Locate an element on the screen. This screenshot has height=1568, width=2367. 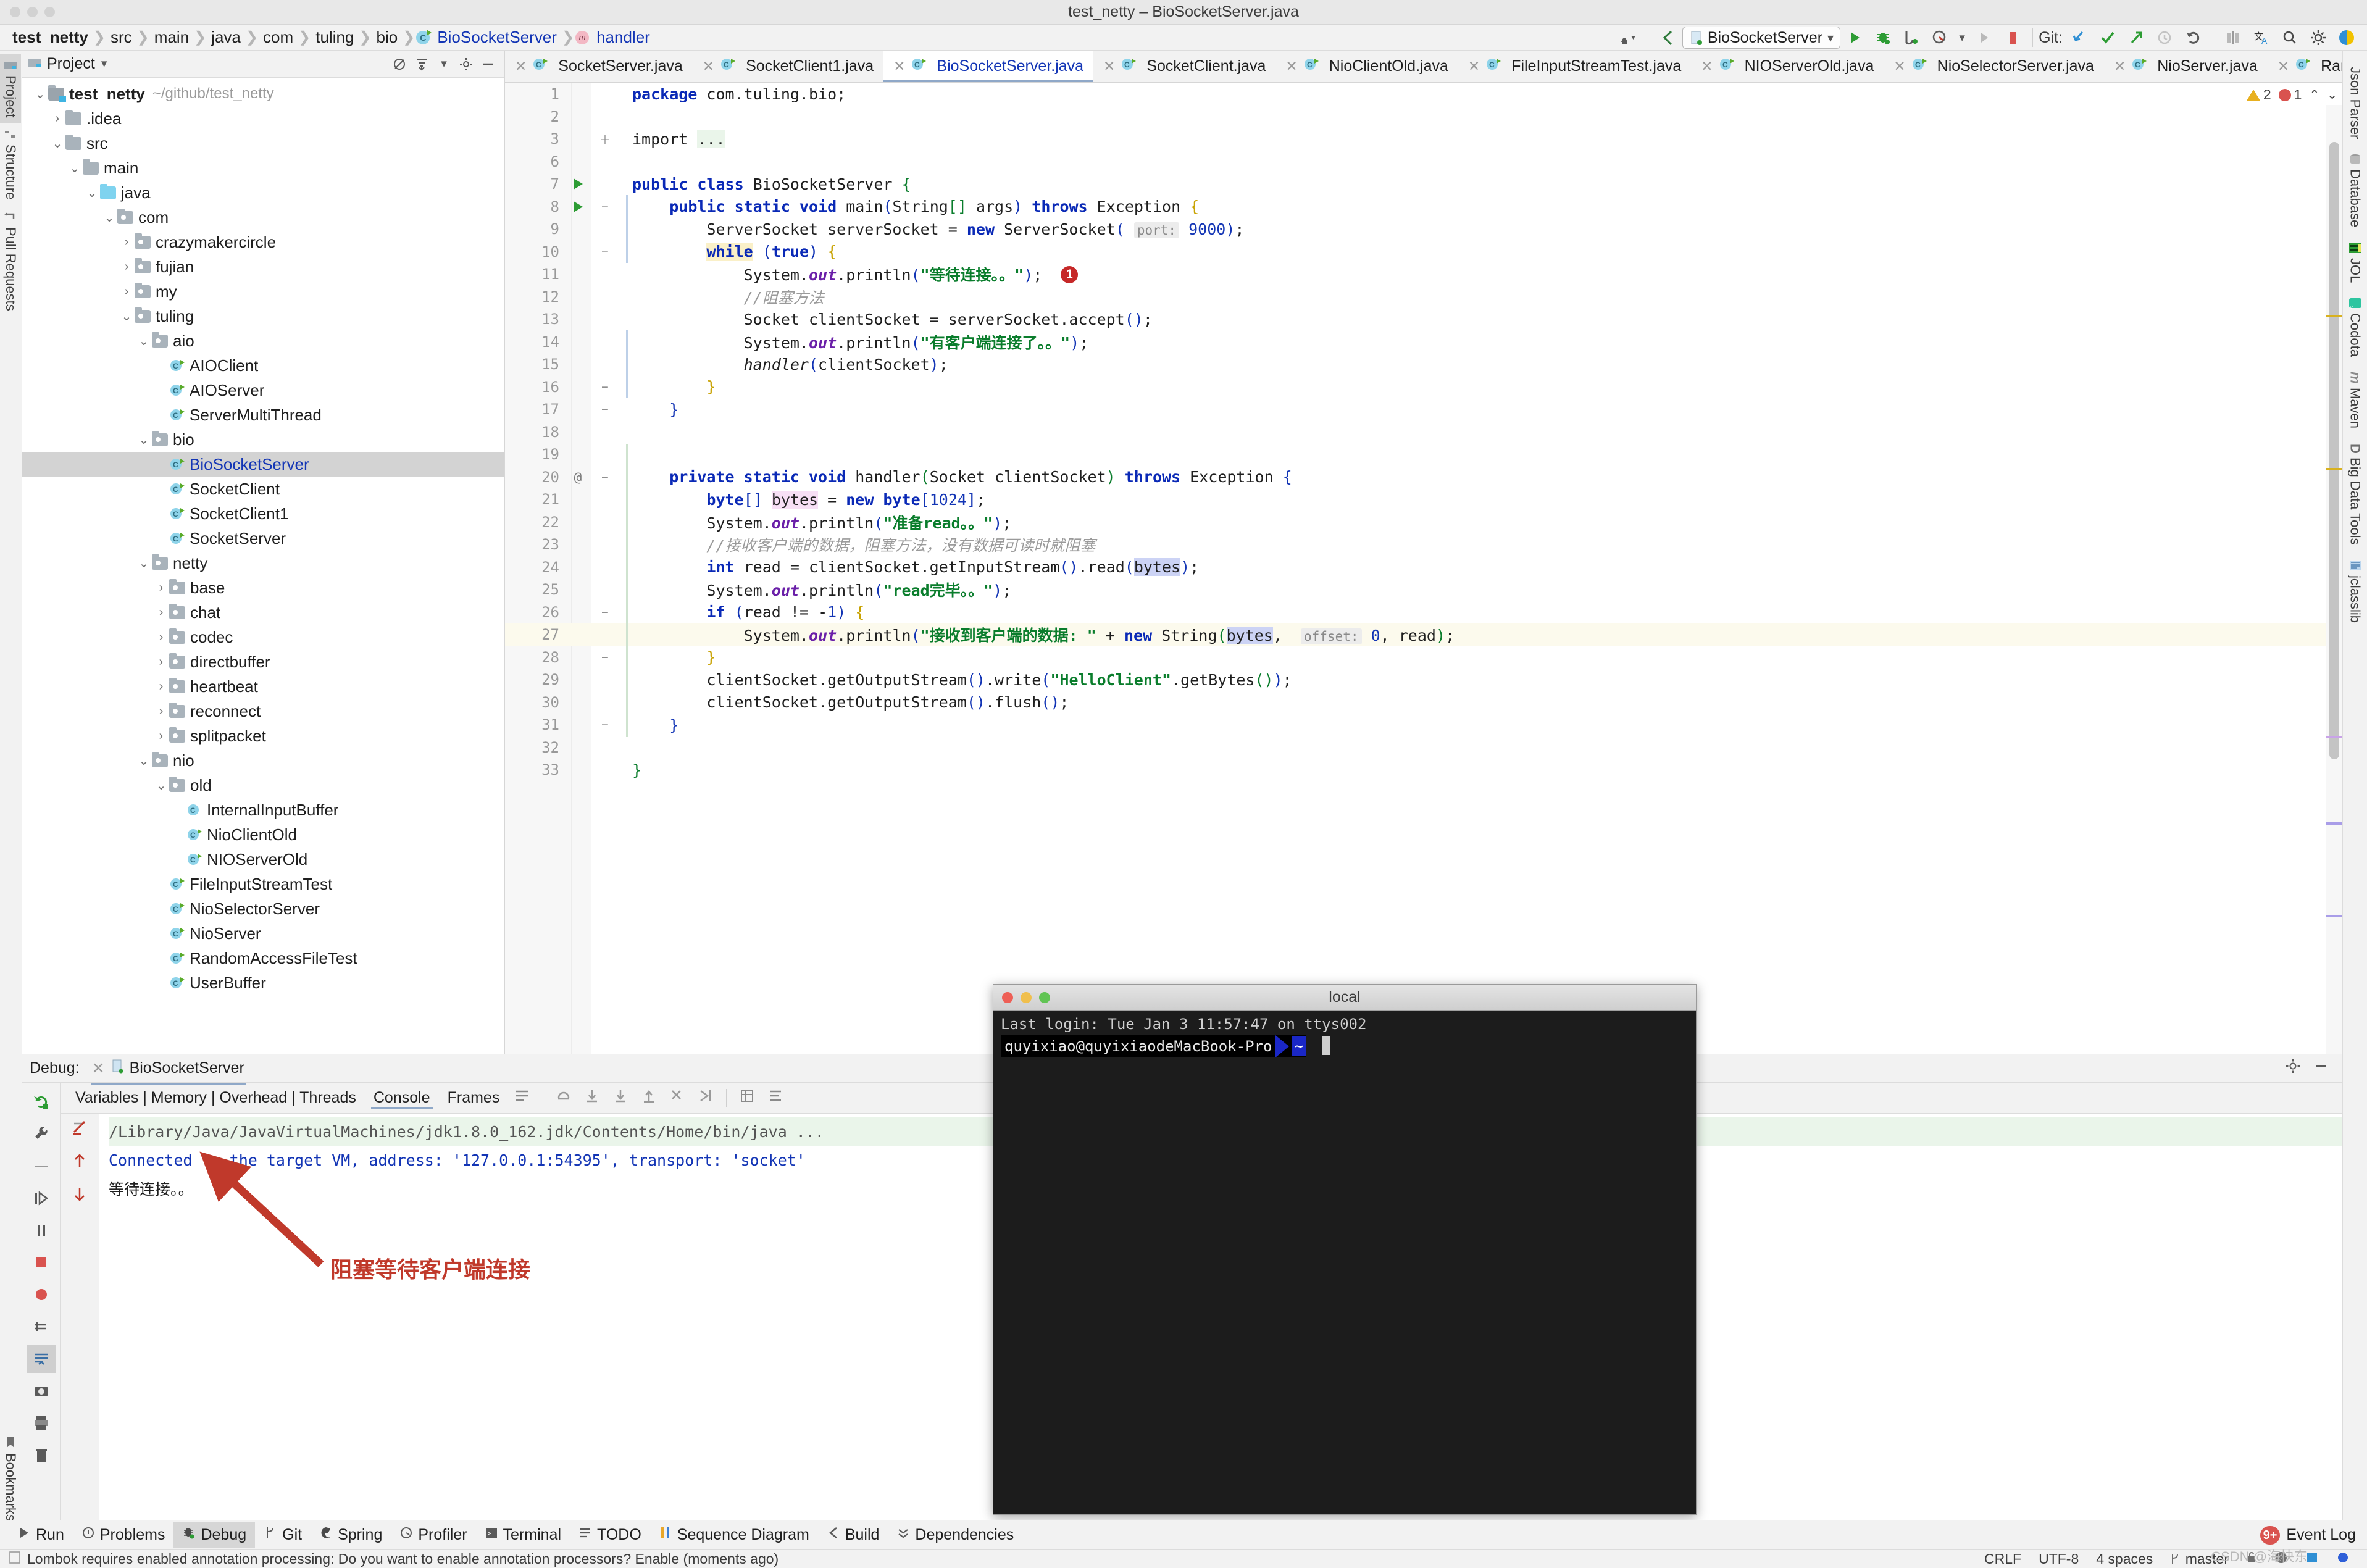
chevron-down-icon: ▾ is located at coordinates (444, 64).